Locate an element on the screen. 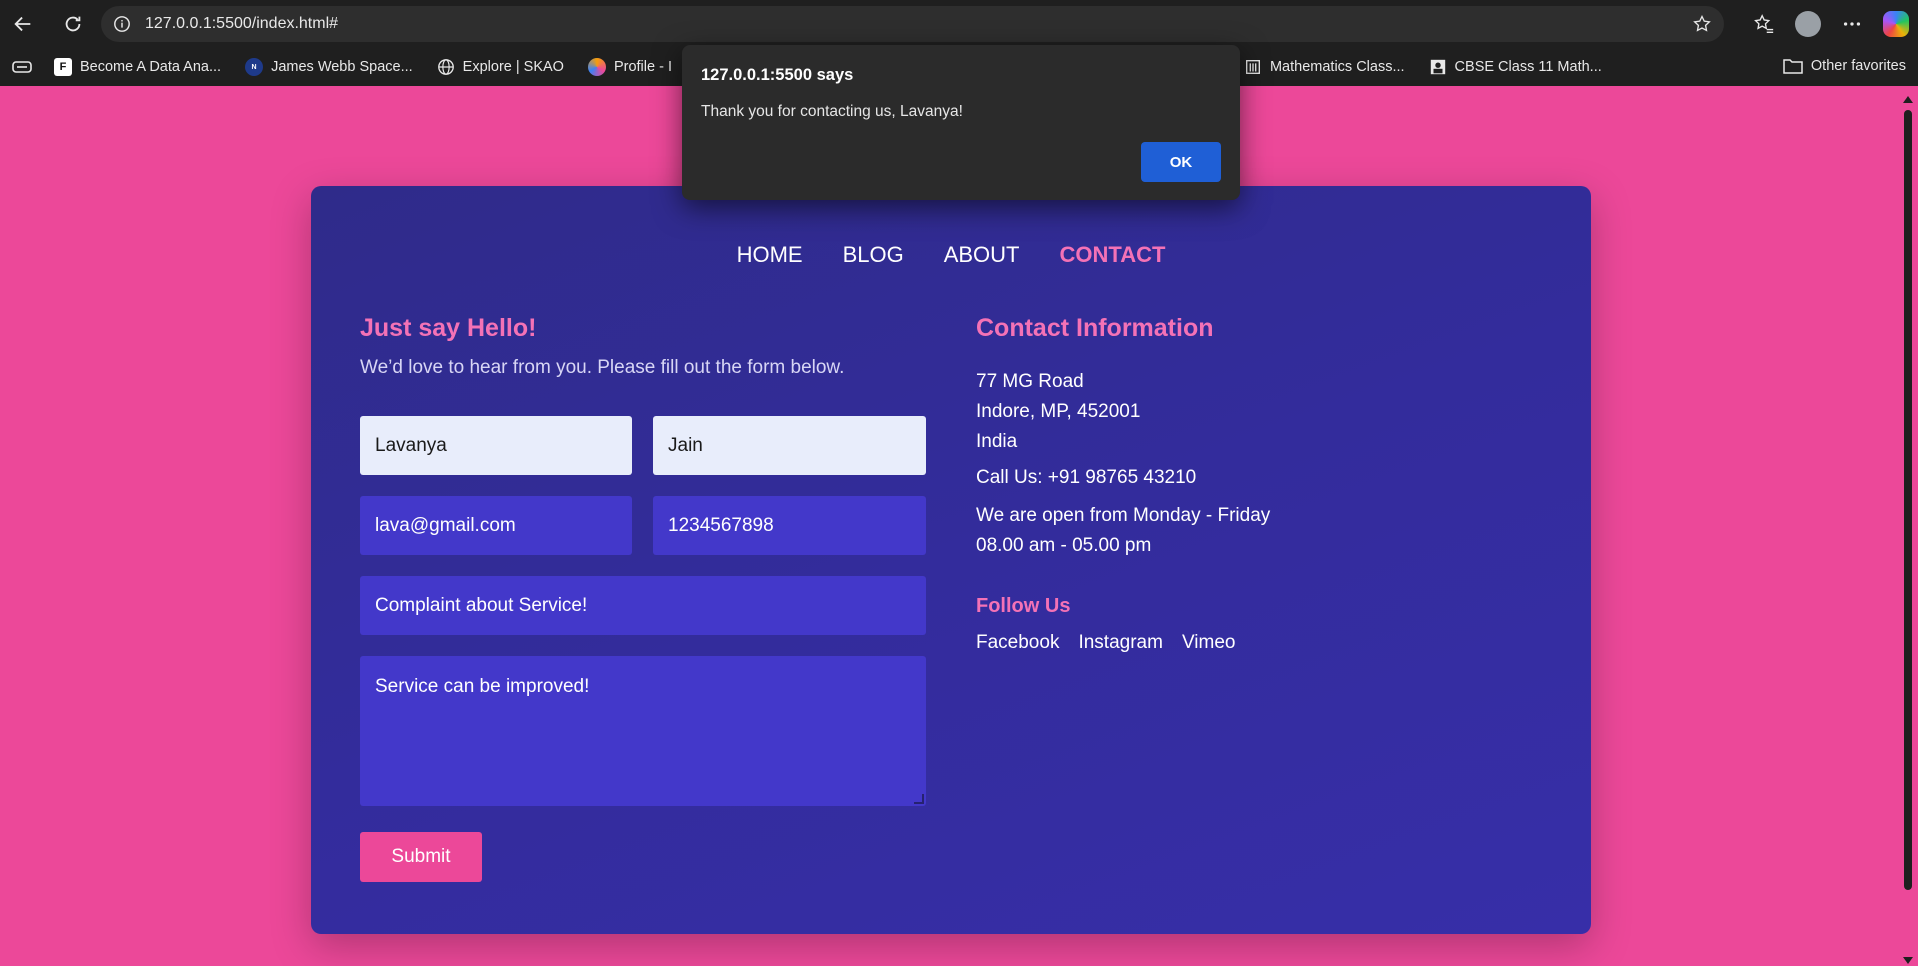 Image resolution: width=1918 pixels, height=966 pixels. alert-message: Thank you for contacting us, Lavanya! is located at coordinates (832, 111).